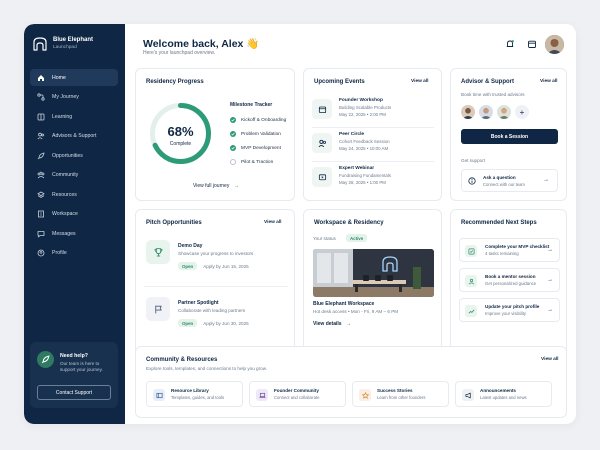 The width and height of the screenshot is (600, 450). Describe the element at coordinates (261, 134) in the screenshot. I see `milestone-label: Problem Validation` at that location.